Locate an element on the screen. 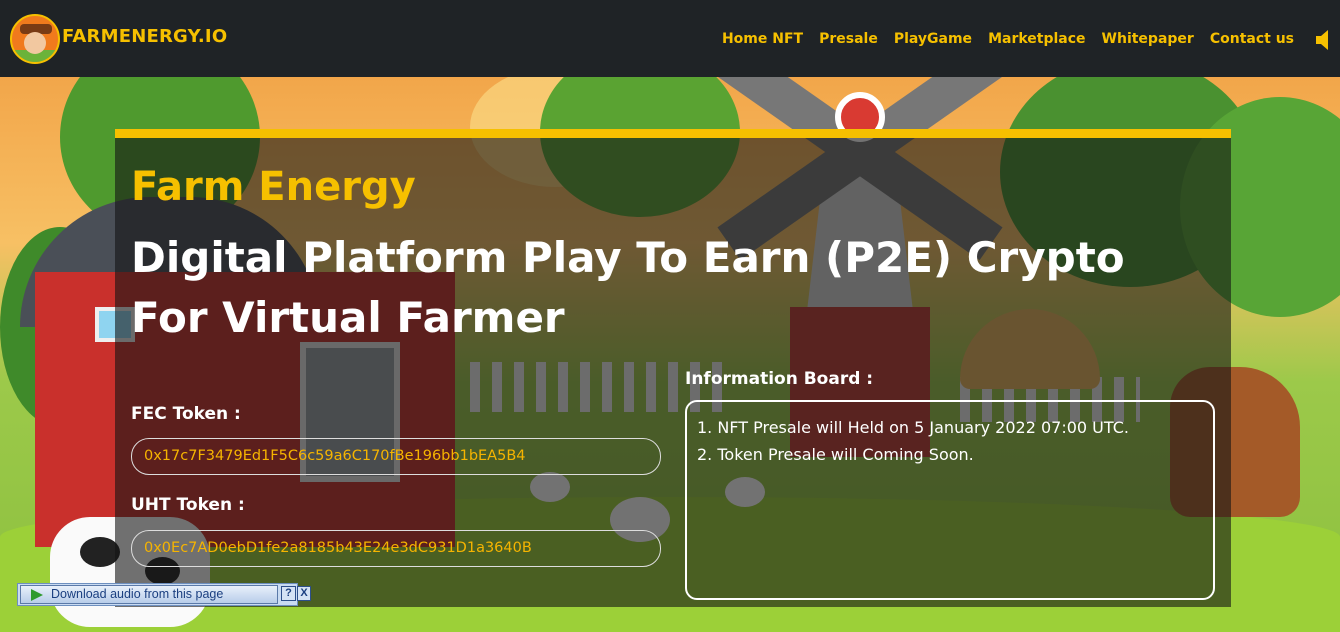  nav-marketplace: Marketplace is located at coordinates (1036, 39).